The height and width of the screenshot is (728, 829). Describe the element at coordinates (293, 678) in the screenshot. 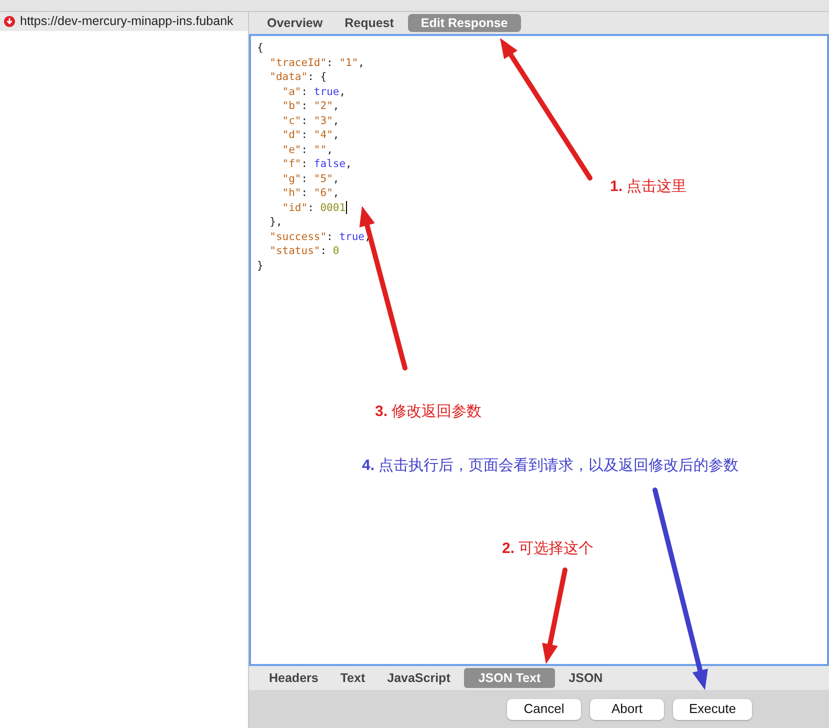

I see `view-tab: Headers` at that location.